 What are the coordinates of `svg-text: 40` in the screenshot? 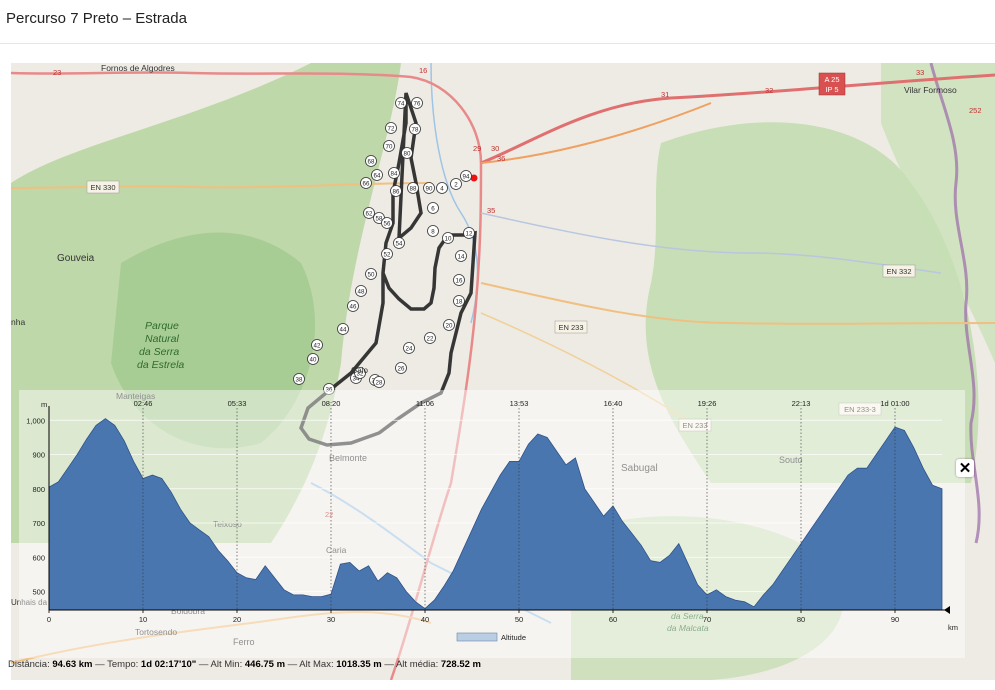 It's located at (313, 359).